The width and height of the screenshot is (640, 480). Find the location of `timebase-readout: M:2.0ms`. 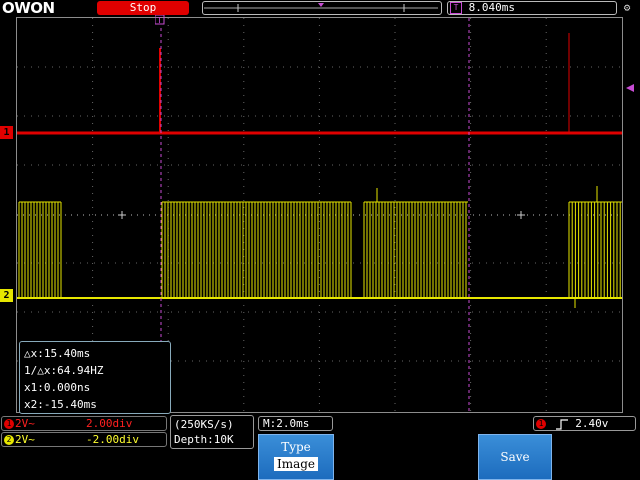

timebase-readout: M:2.0ms is located at coordinates (295, 423).